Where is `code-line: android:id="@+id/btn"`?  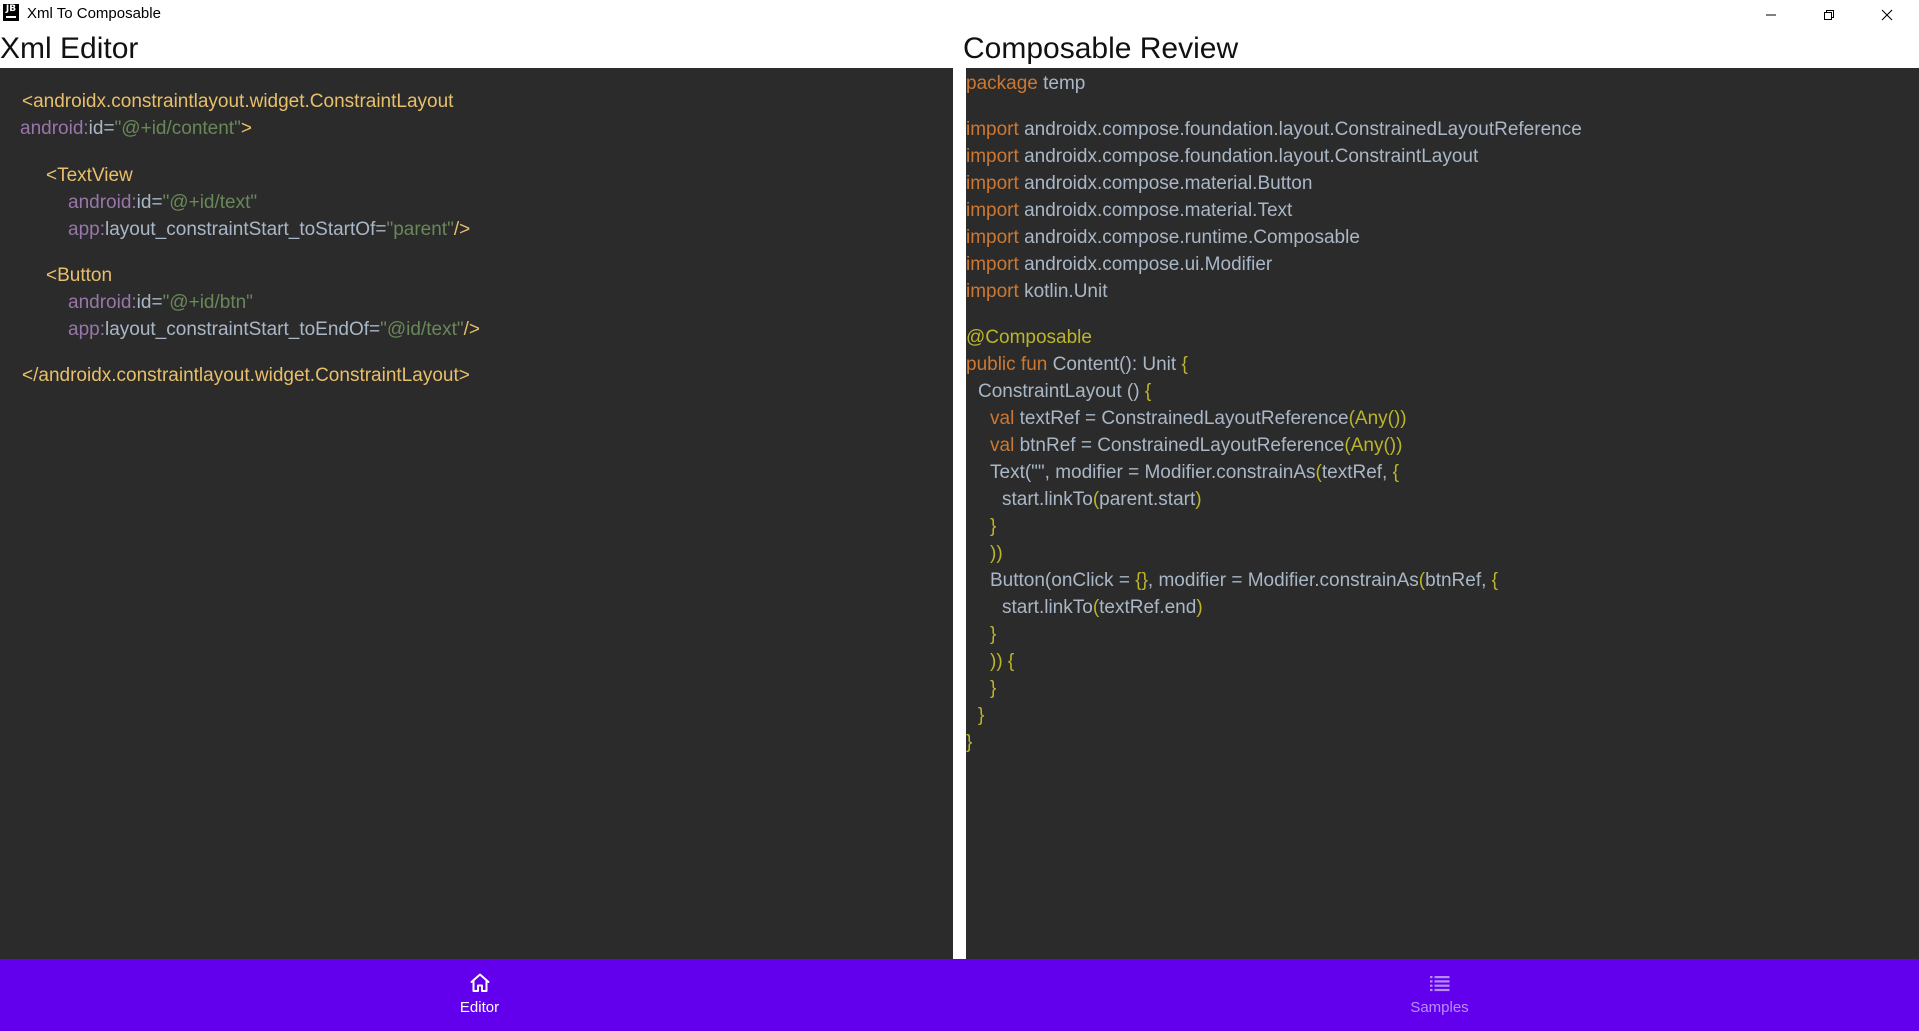 code-line: android:id="@+id/btn" is located at coordinates (160, 303).